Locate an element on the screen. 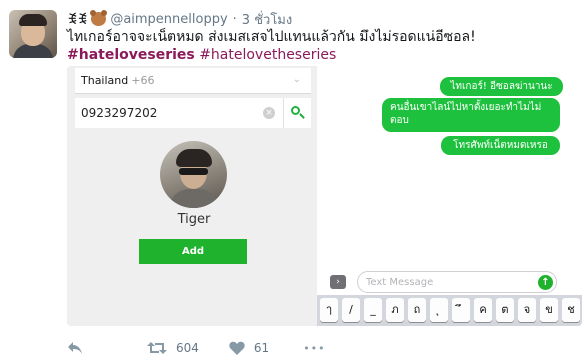 The image size is (585, 363). search-icon is located at coordinates (297, 113).